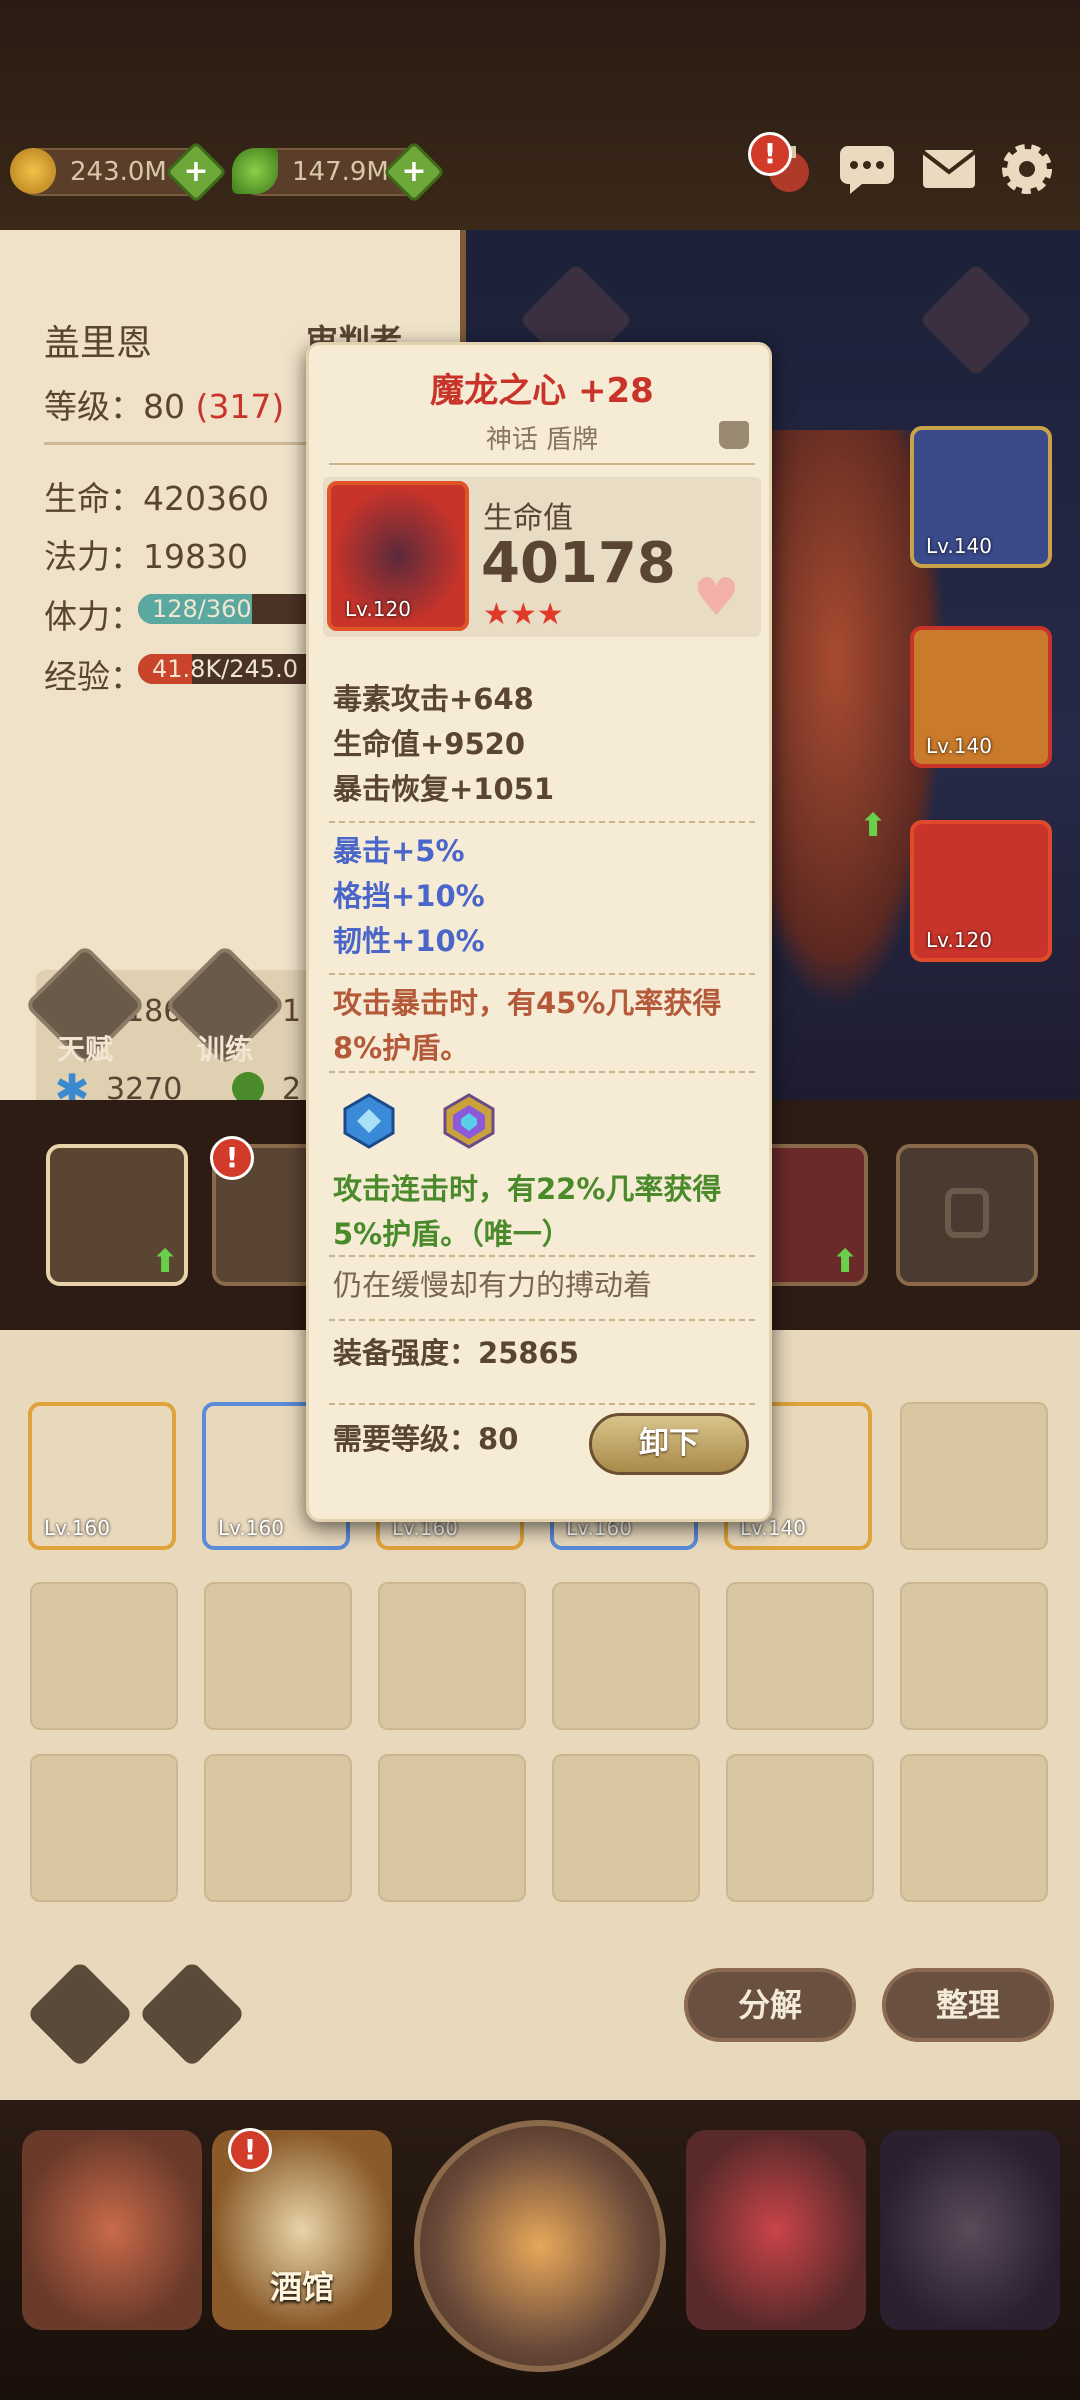 The width and height of the screenshot is (1080, 2400). What do you see at coordinates (301, 2287) in the screenshot?
I see `tavern-label: 酒馆` at bounding box center [301, 2287].